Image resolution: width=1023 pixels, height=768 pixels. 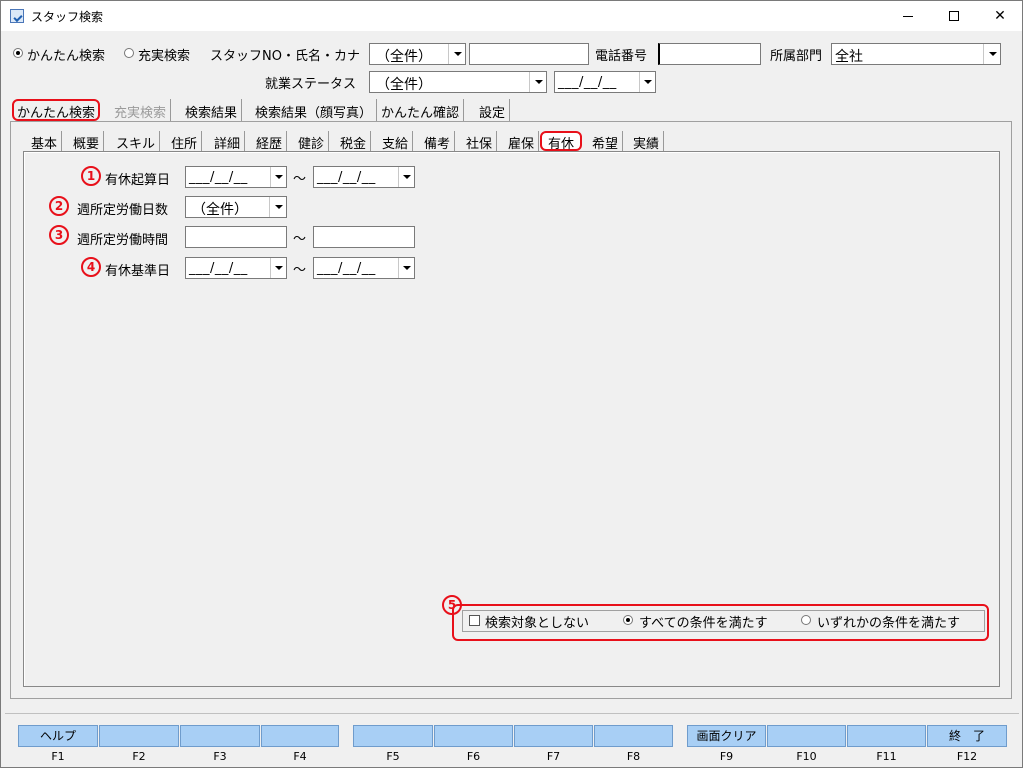 What do you see at coordinates (236, 237) in the screenshot?
I see `weekly-hours-from-input` at bounding box center [236, 237].